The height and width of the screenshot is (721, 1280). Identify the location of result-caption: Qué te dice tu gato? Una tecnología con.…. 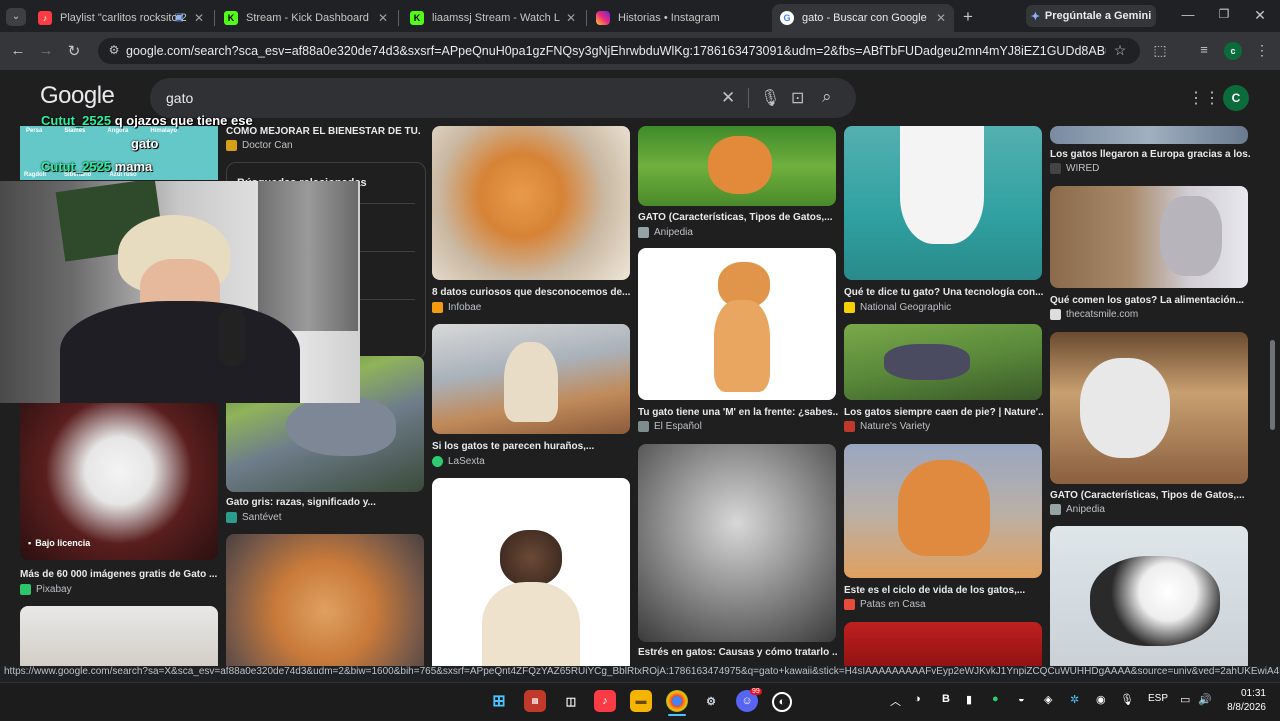
(944, 292).